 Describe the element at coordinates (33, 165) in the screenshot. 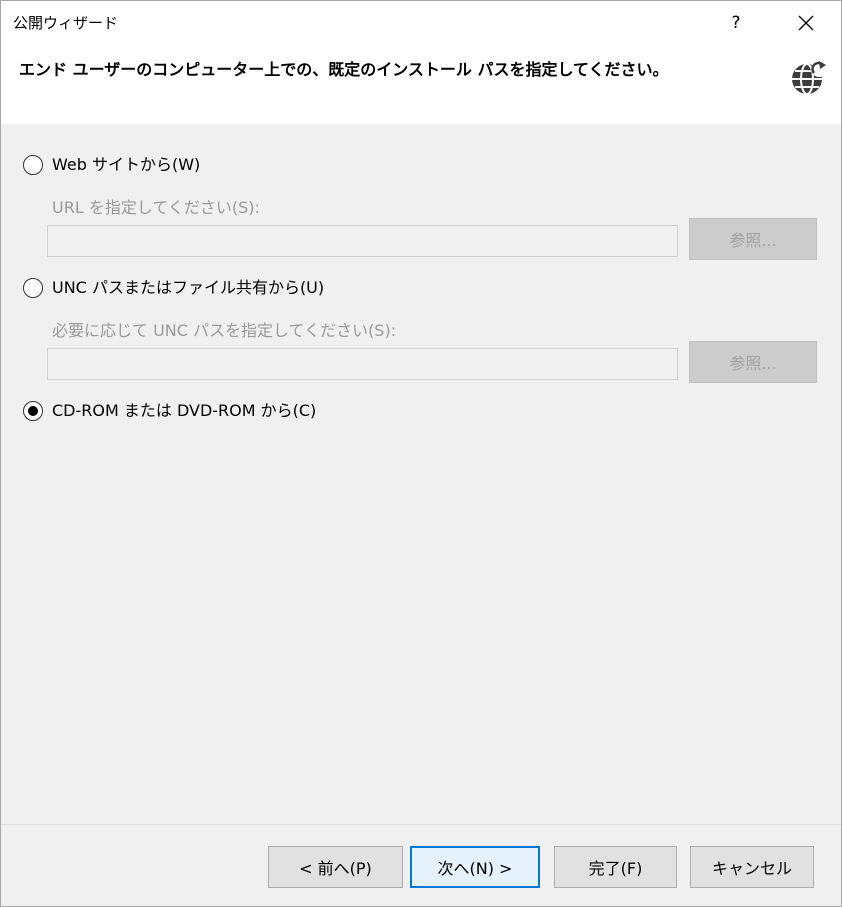

I see `web-site-radio` at that location.